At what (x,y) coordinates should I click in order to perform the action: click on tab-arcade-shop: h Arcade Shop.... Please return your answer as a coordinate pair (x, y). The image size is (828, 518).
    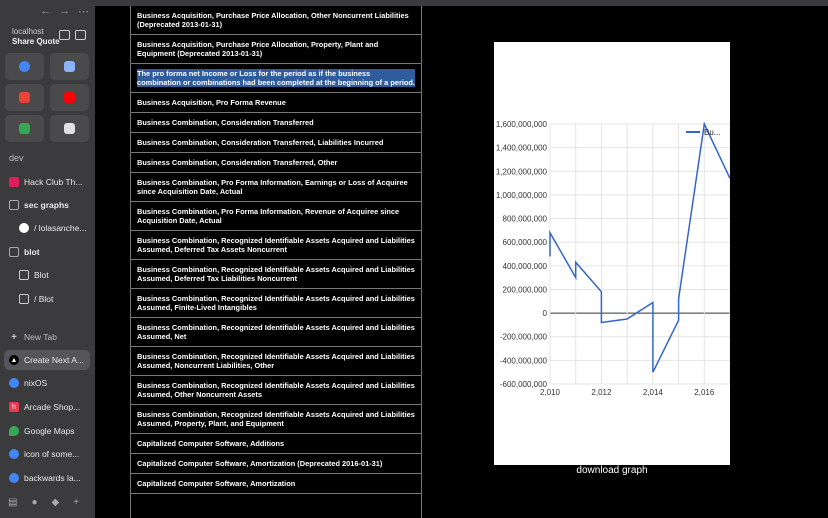
    Looking at the image, I should click on (47, 407).